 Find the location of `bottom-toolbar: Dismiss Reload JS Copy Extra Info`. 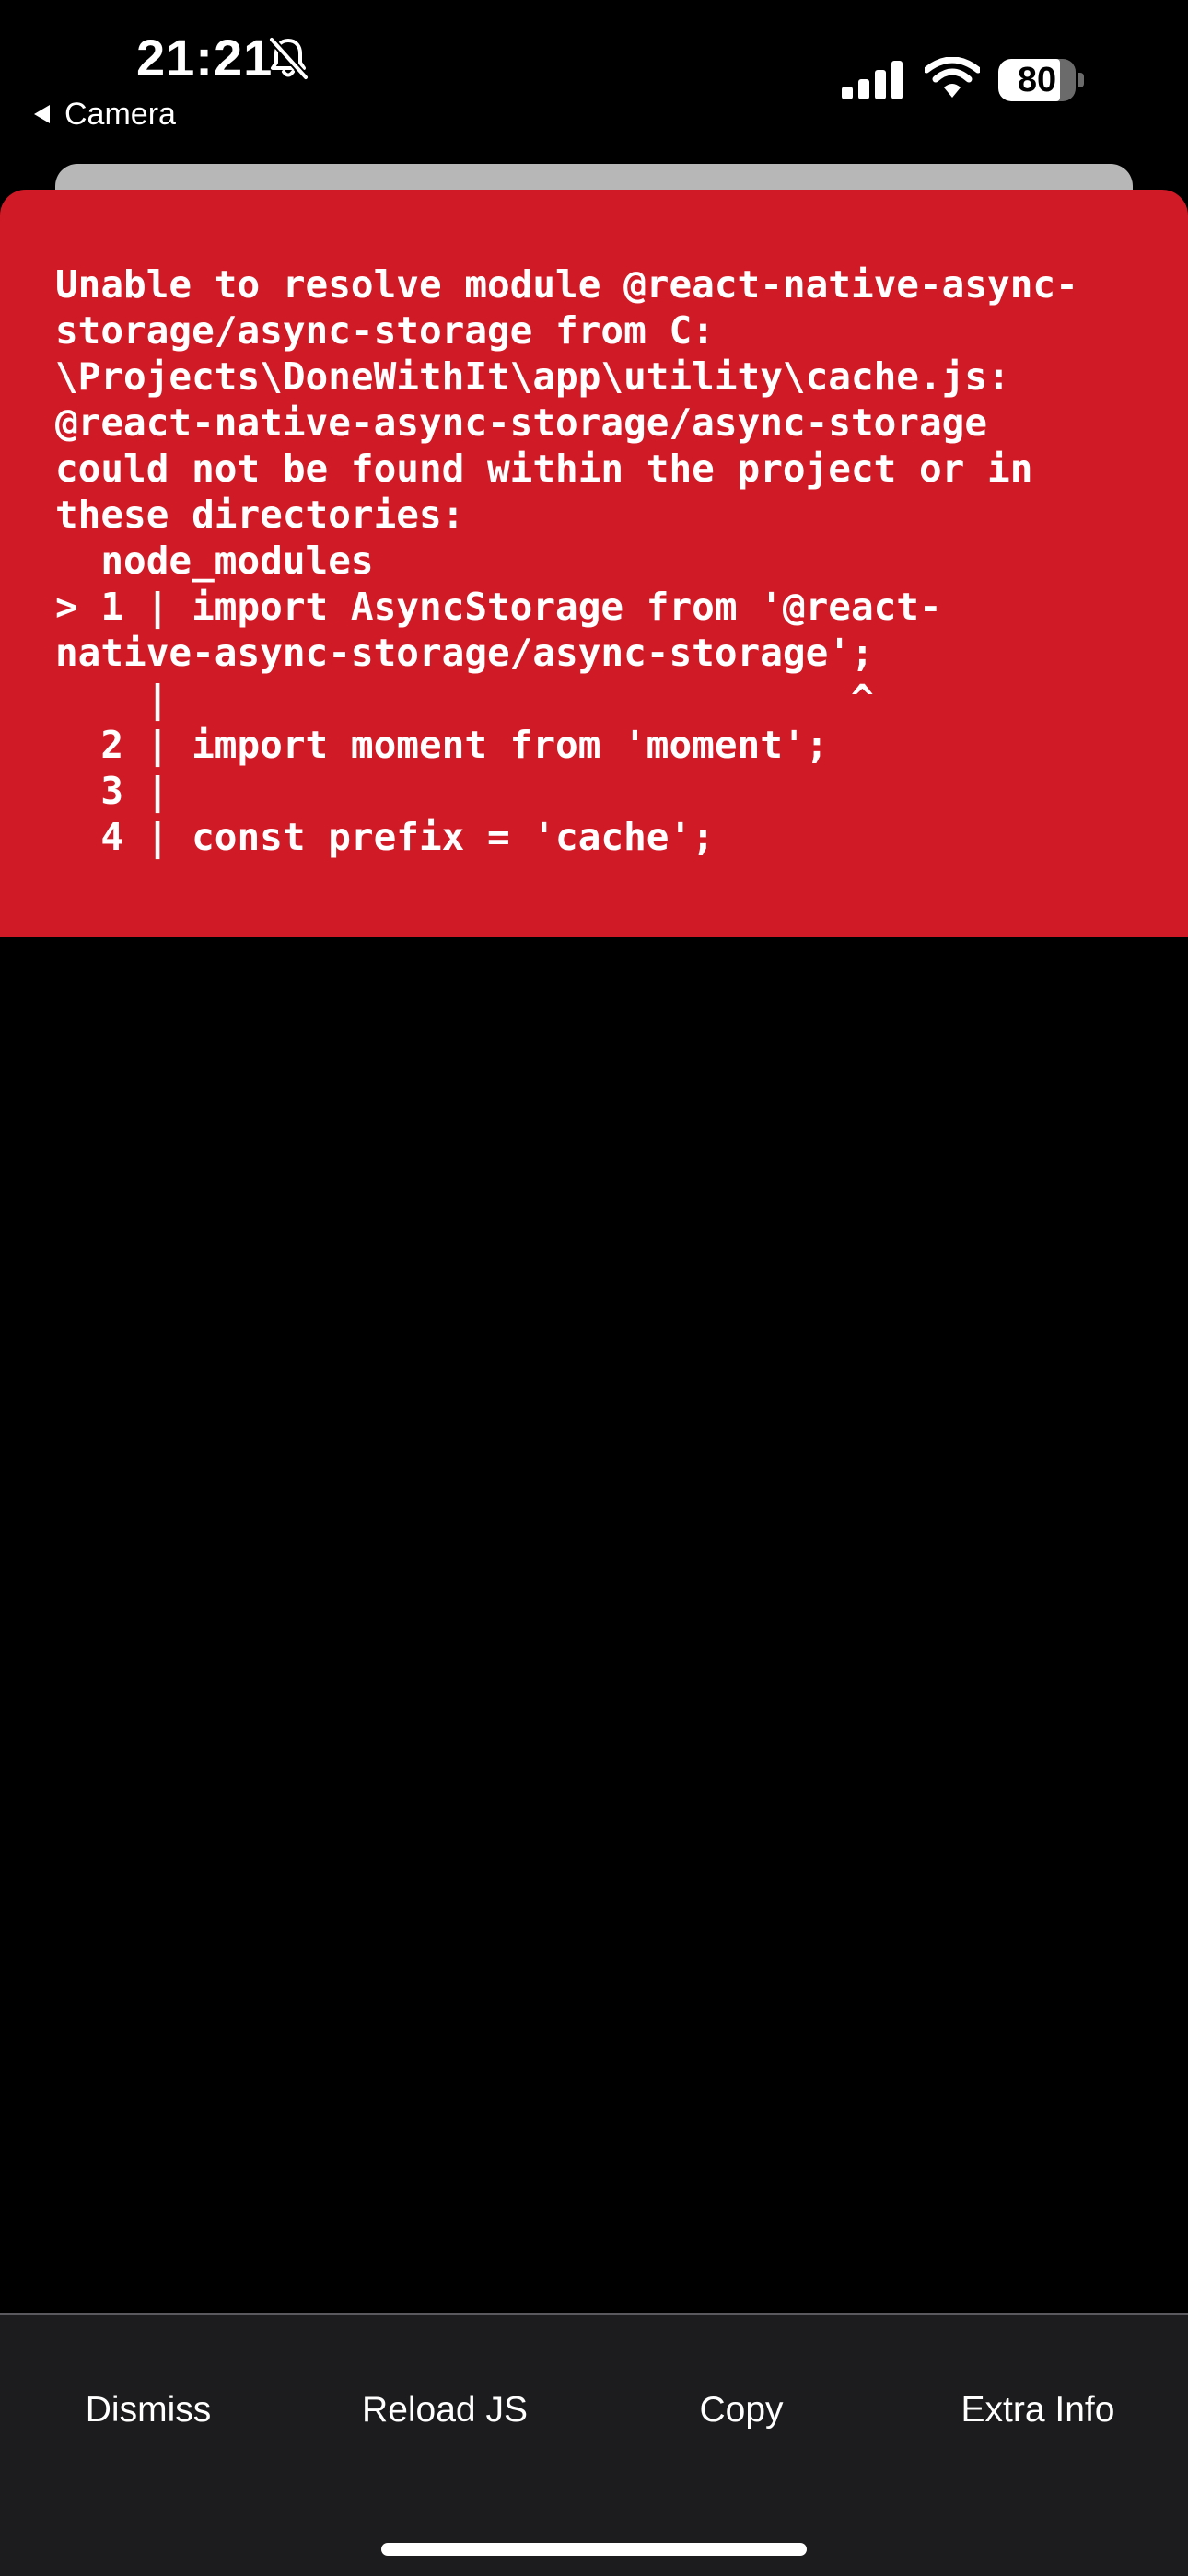

bottom-toolbar: Dismiss Reload JS Copy Extra Info is located at coordinates (594, 2444).